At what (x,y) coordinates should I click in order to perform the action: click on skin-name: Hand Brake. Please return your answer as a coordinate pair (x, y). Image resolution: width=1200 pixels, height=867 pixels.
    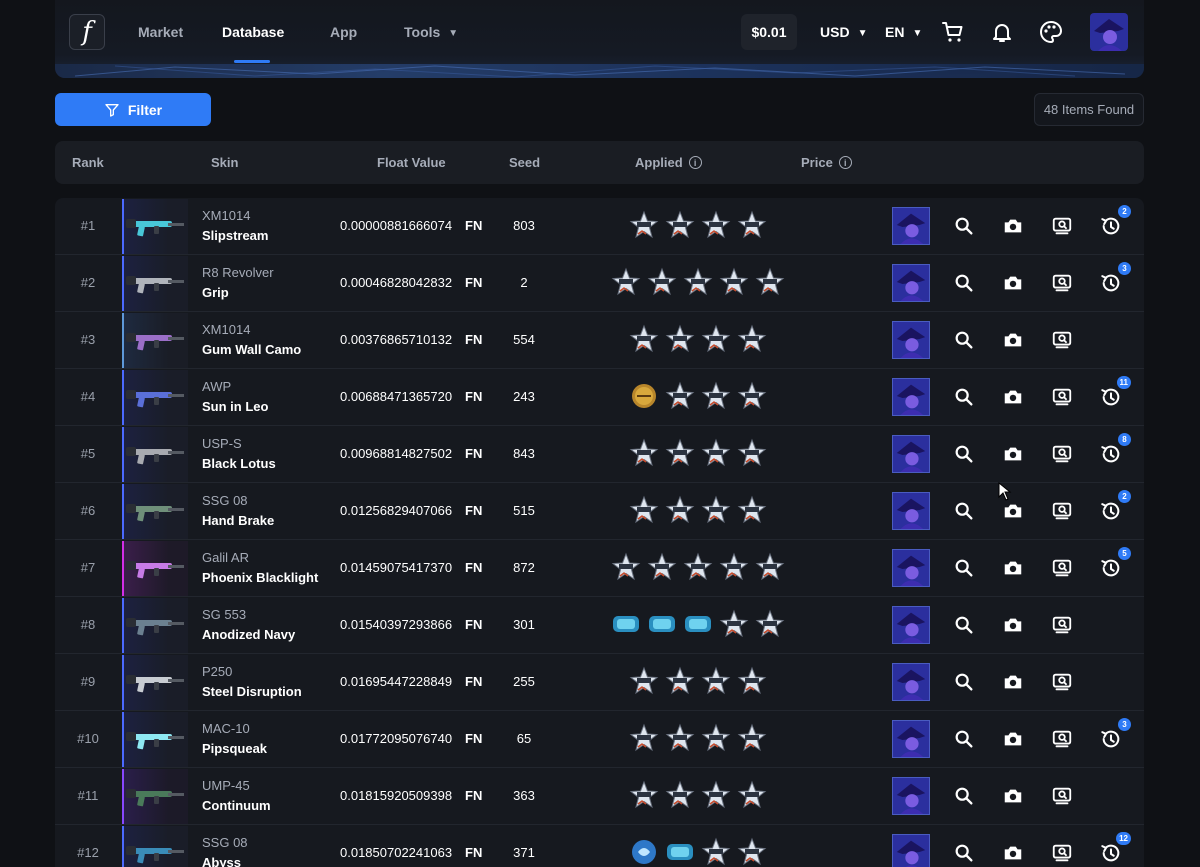
    Looking at the image, I should click on (238, 520).